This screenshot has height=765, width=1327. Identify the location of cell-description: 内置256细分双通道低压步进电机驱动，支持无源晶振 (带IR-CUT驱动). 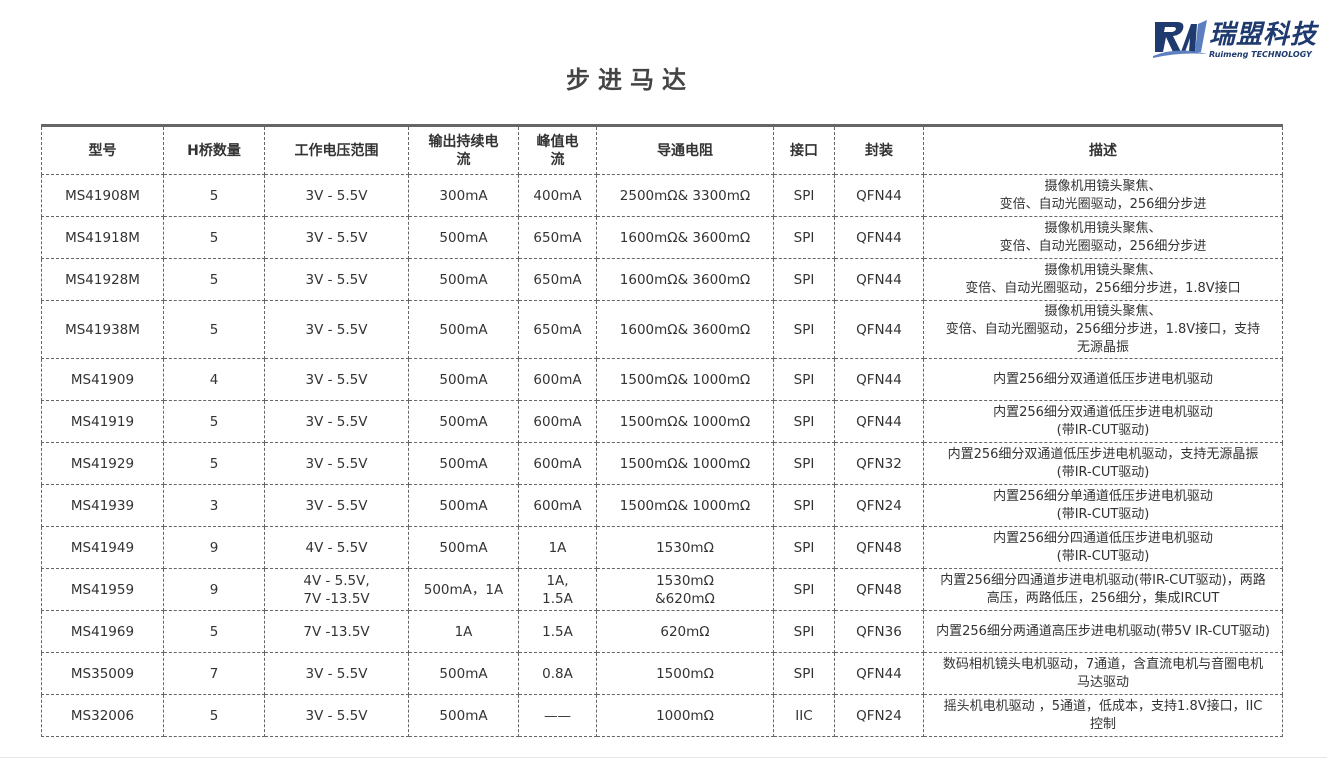
(1103, 463).